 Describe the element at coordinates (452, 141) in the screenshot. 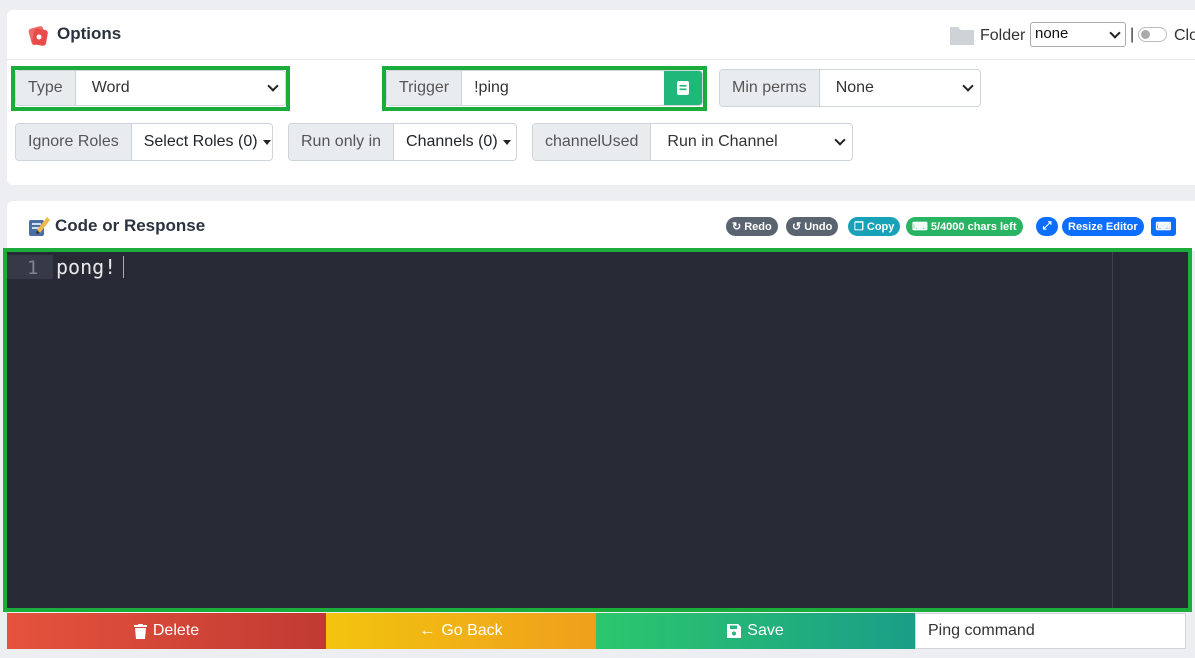

I see `channels-label: Channels (0)` at that location.